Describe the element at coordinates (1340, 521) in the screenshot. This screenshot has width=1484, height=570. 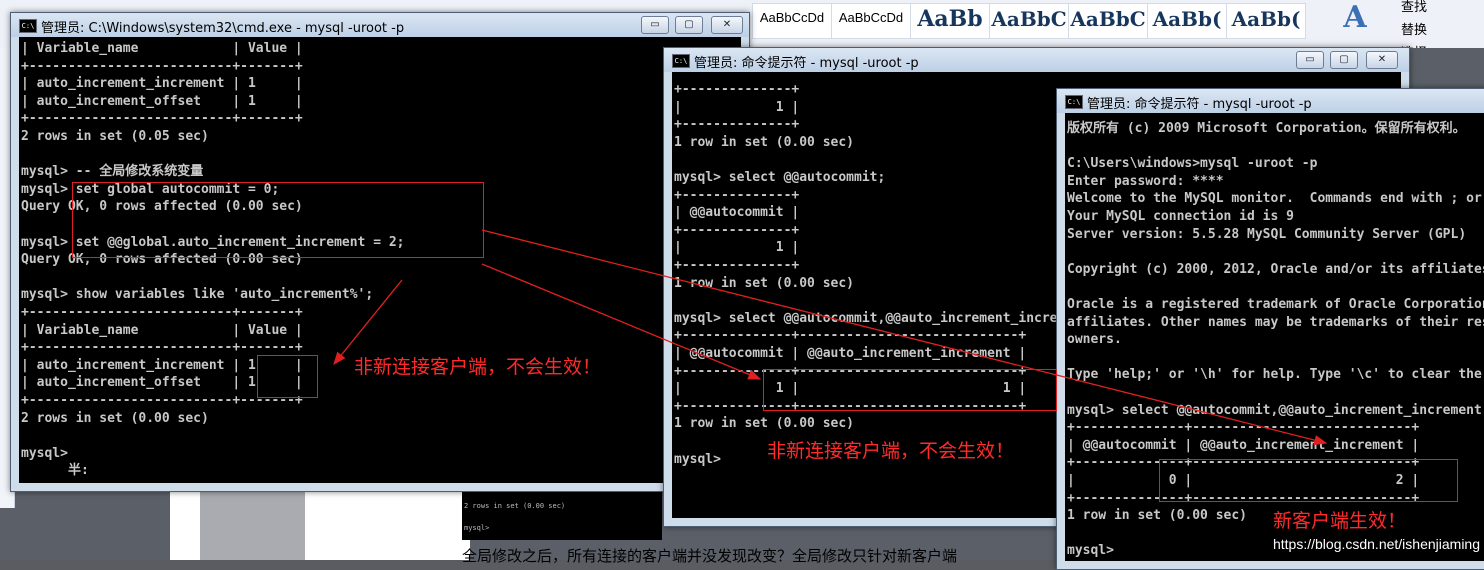
I see `annotation-effective: 新客户端生效！` at that location.